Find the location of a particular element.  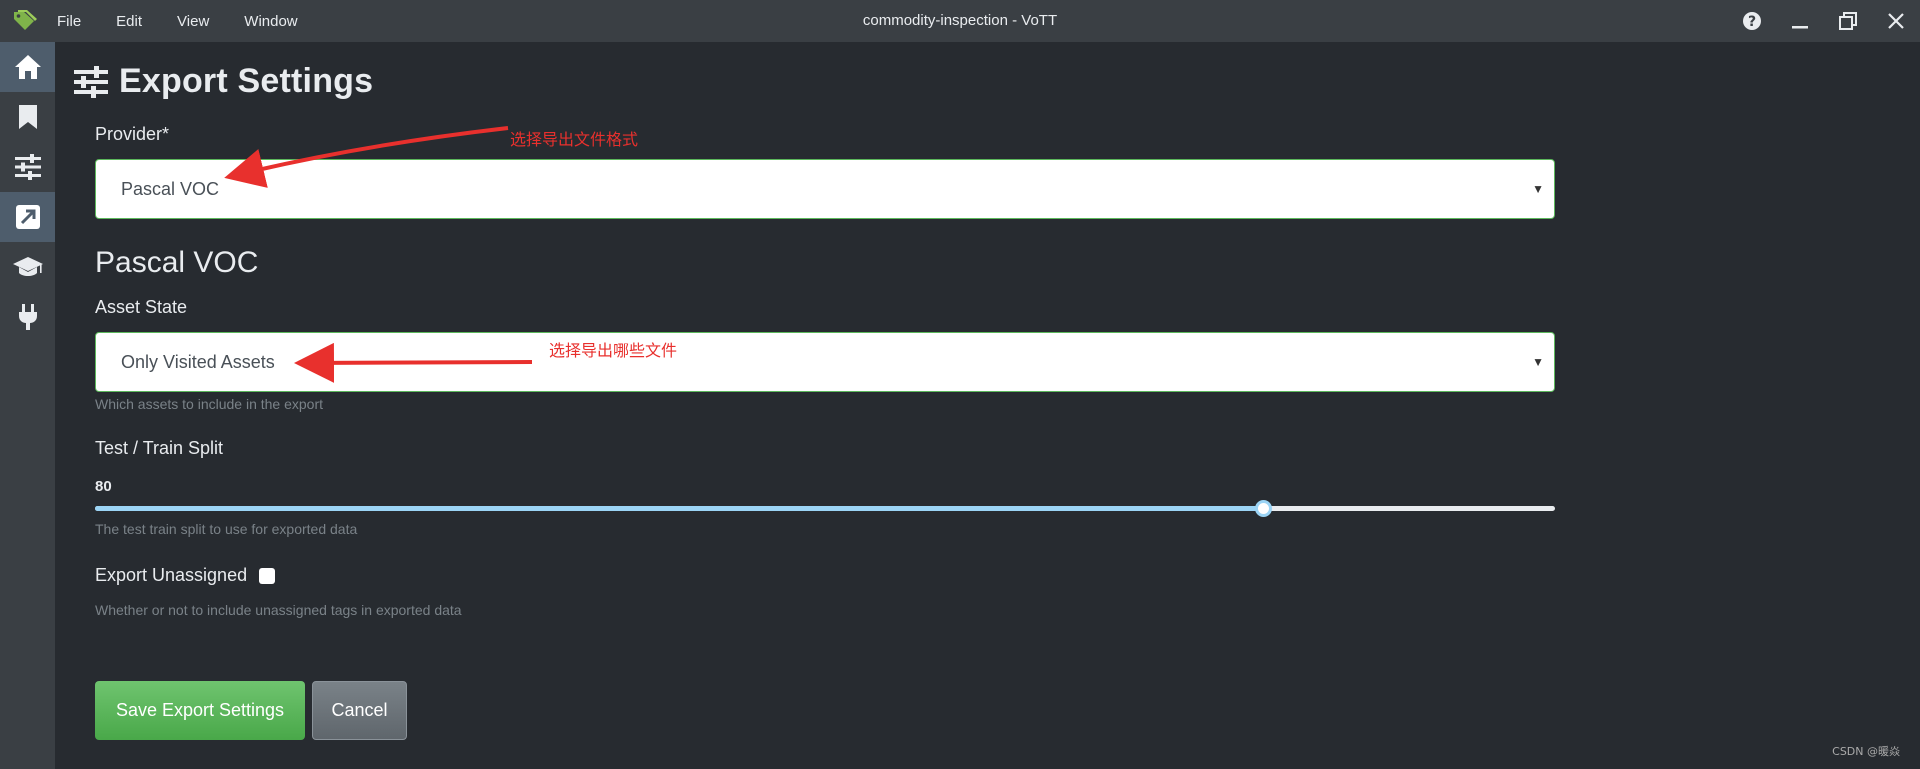

provider-annotation-note: 选择导出文件格式 is located at coordinates (574, 139).